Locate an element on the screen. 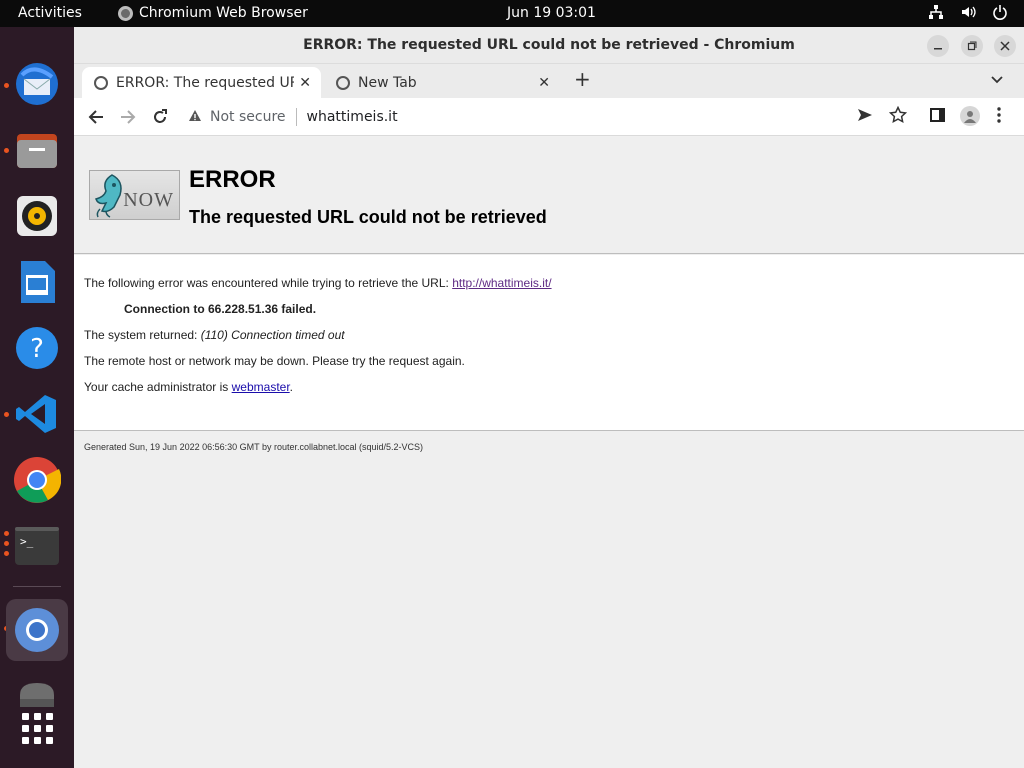 The image size is (1024, 768). security-label: Not secure is located at coordinates (248, 117).